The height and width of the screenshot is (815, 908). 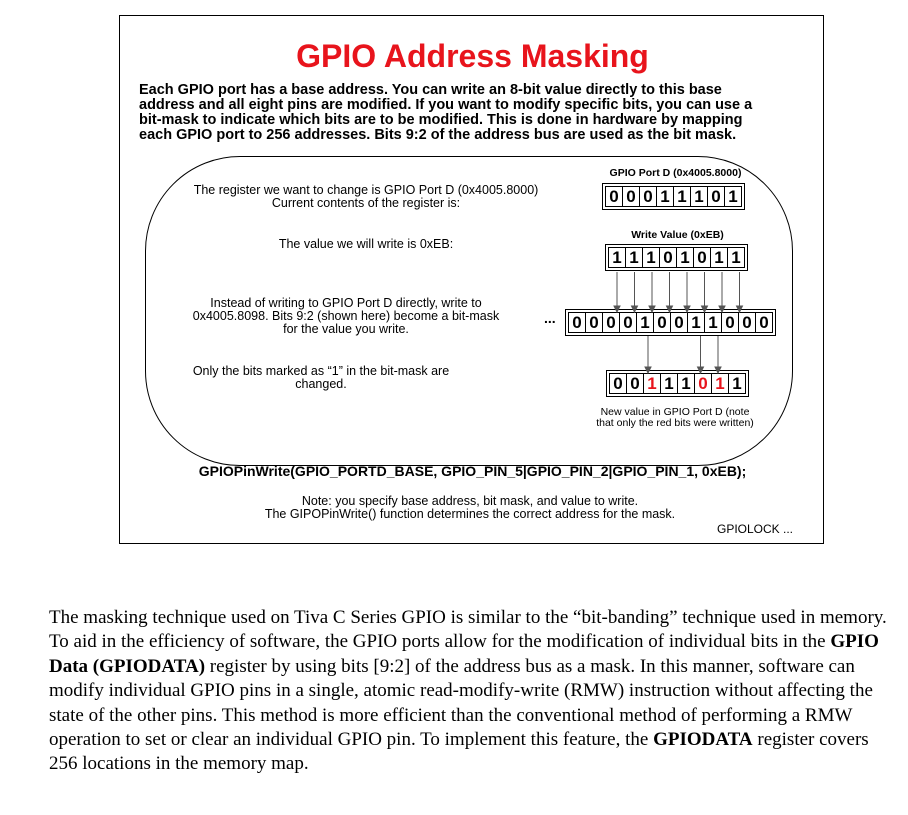 What do you see at coordinates (675, 423) in the screenshot?
I see `caption-line: that only the red bits were written)` at bounding box center [675, 423].